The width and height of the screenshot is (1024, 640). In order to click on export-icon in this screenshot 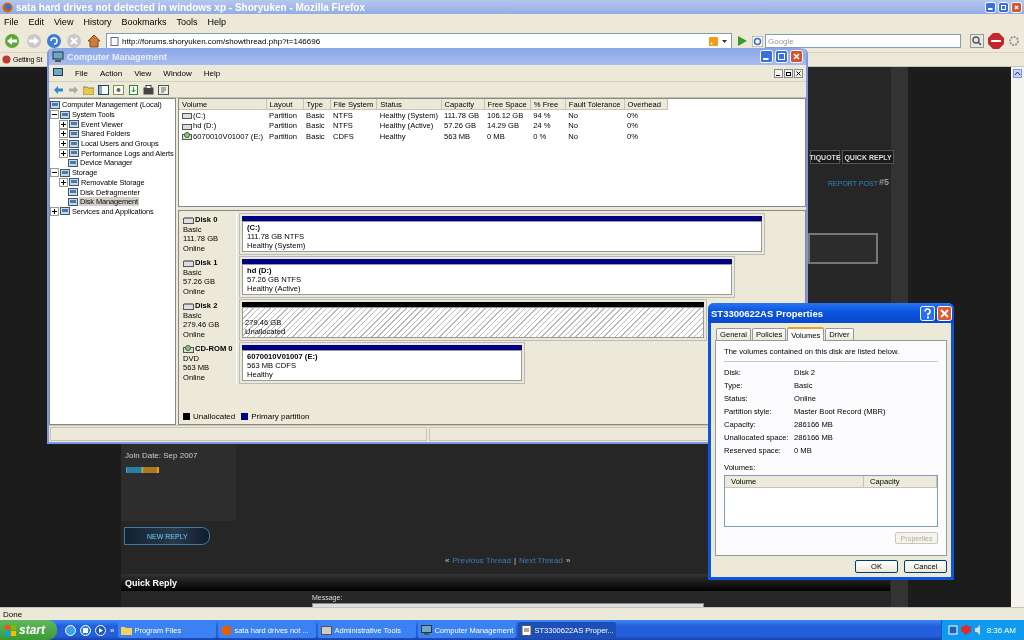, I will do `click(133, 89)`.